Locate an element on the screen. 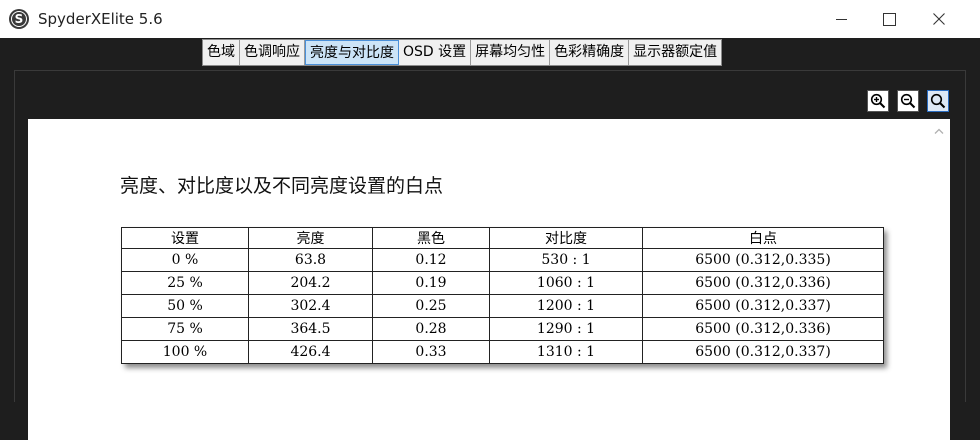 Image resolution: width=980 pixels, height=440 pixels. tab-gamut: 色域 is located at coordinates (221, 52).